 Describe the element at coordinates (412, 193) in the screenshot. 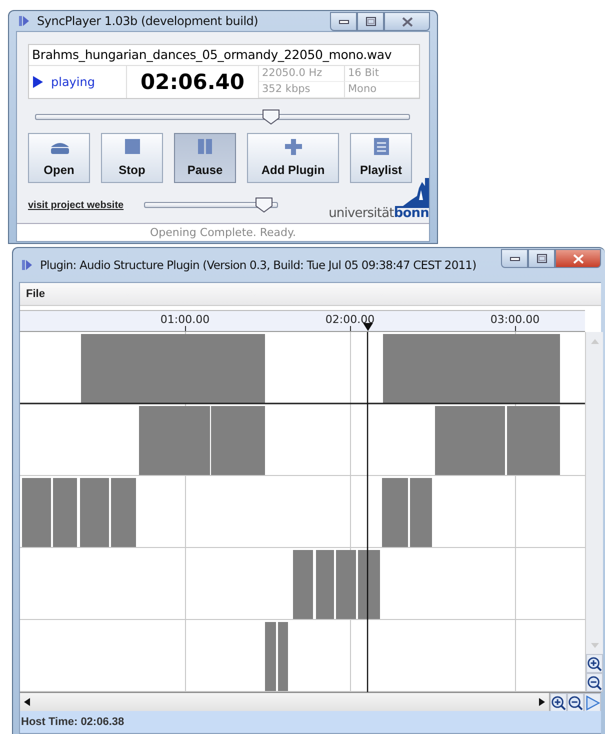

I see `logo-drawing` at that location.